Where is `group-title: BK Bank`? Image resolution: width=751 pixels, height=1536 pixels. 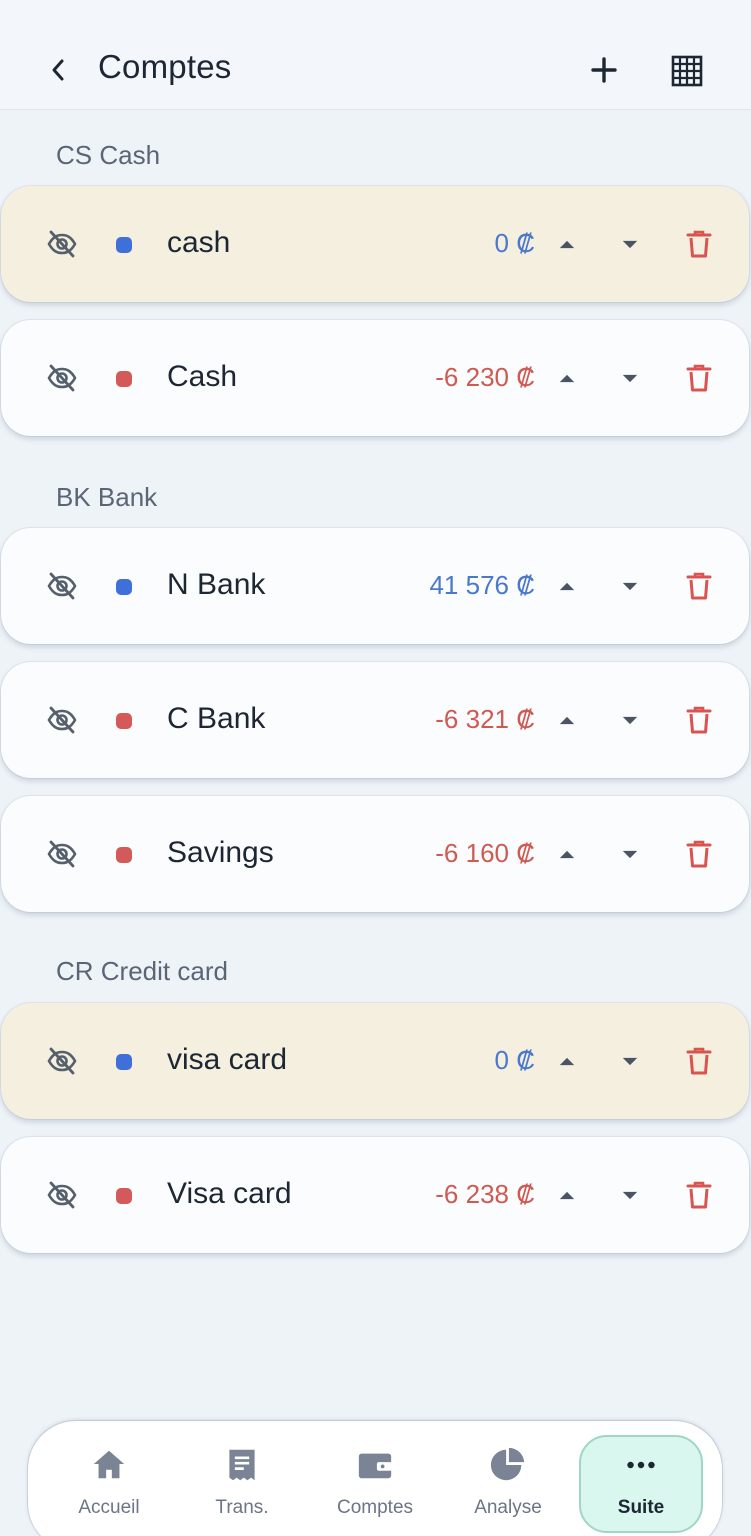 group-title: BK Bank is located at coordinates (107, 497).